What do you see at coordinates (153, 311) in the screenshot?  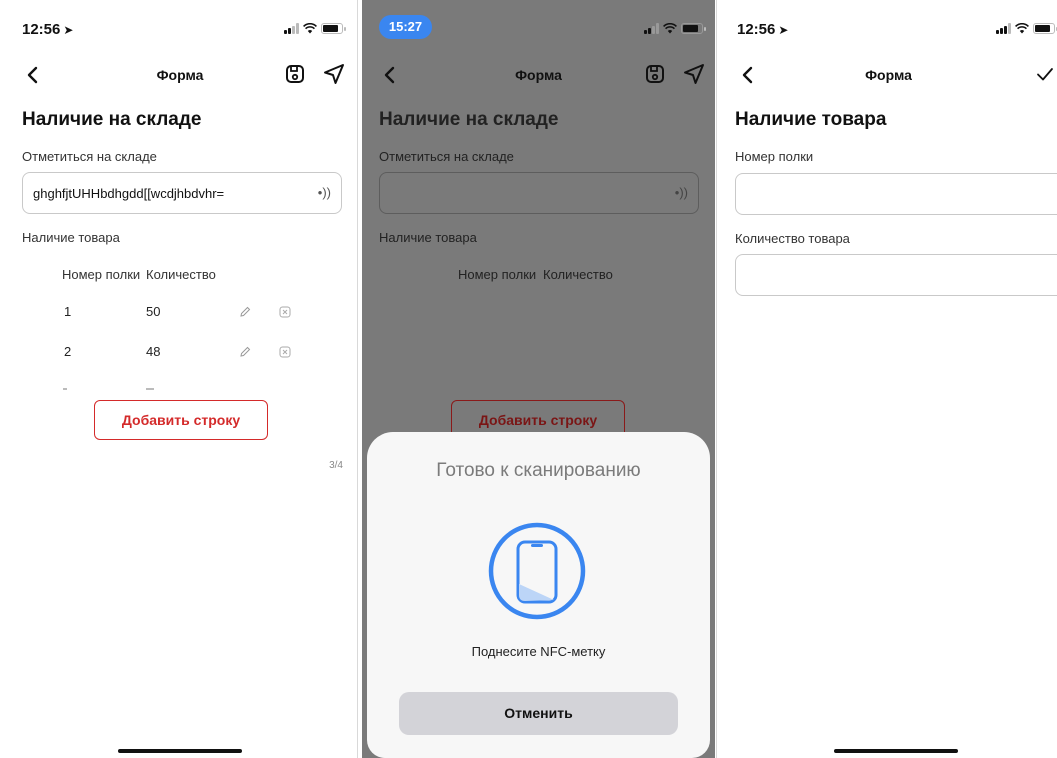 I see `row-1-qty: 50` at bounding box center [153, 311].